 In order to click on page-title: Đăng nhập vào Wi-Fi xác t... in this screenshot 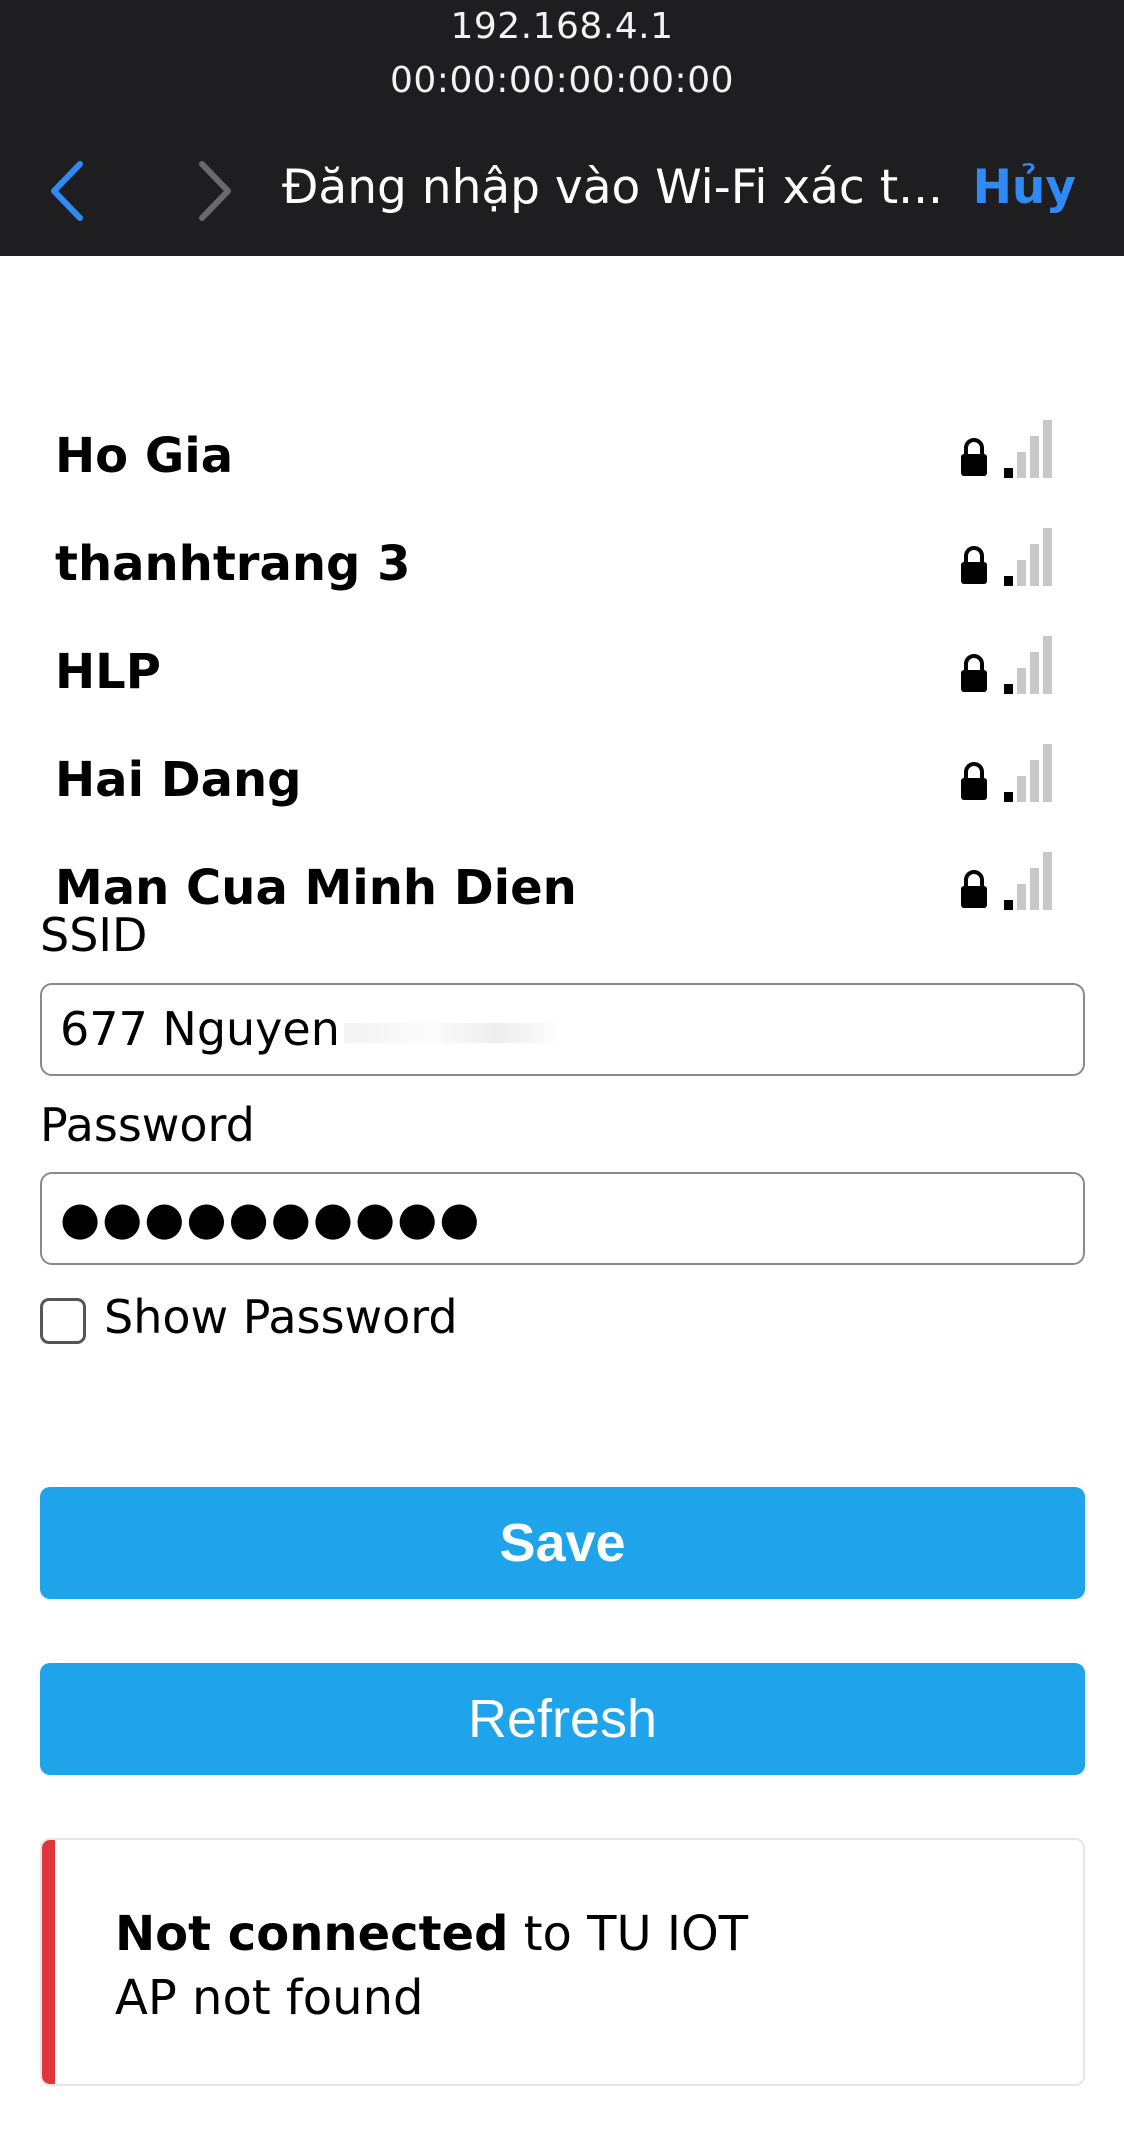, I will do `click(612, 187)`.